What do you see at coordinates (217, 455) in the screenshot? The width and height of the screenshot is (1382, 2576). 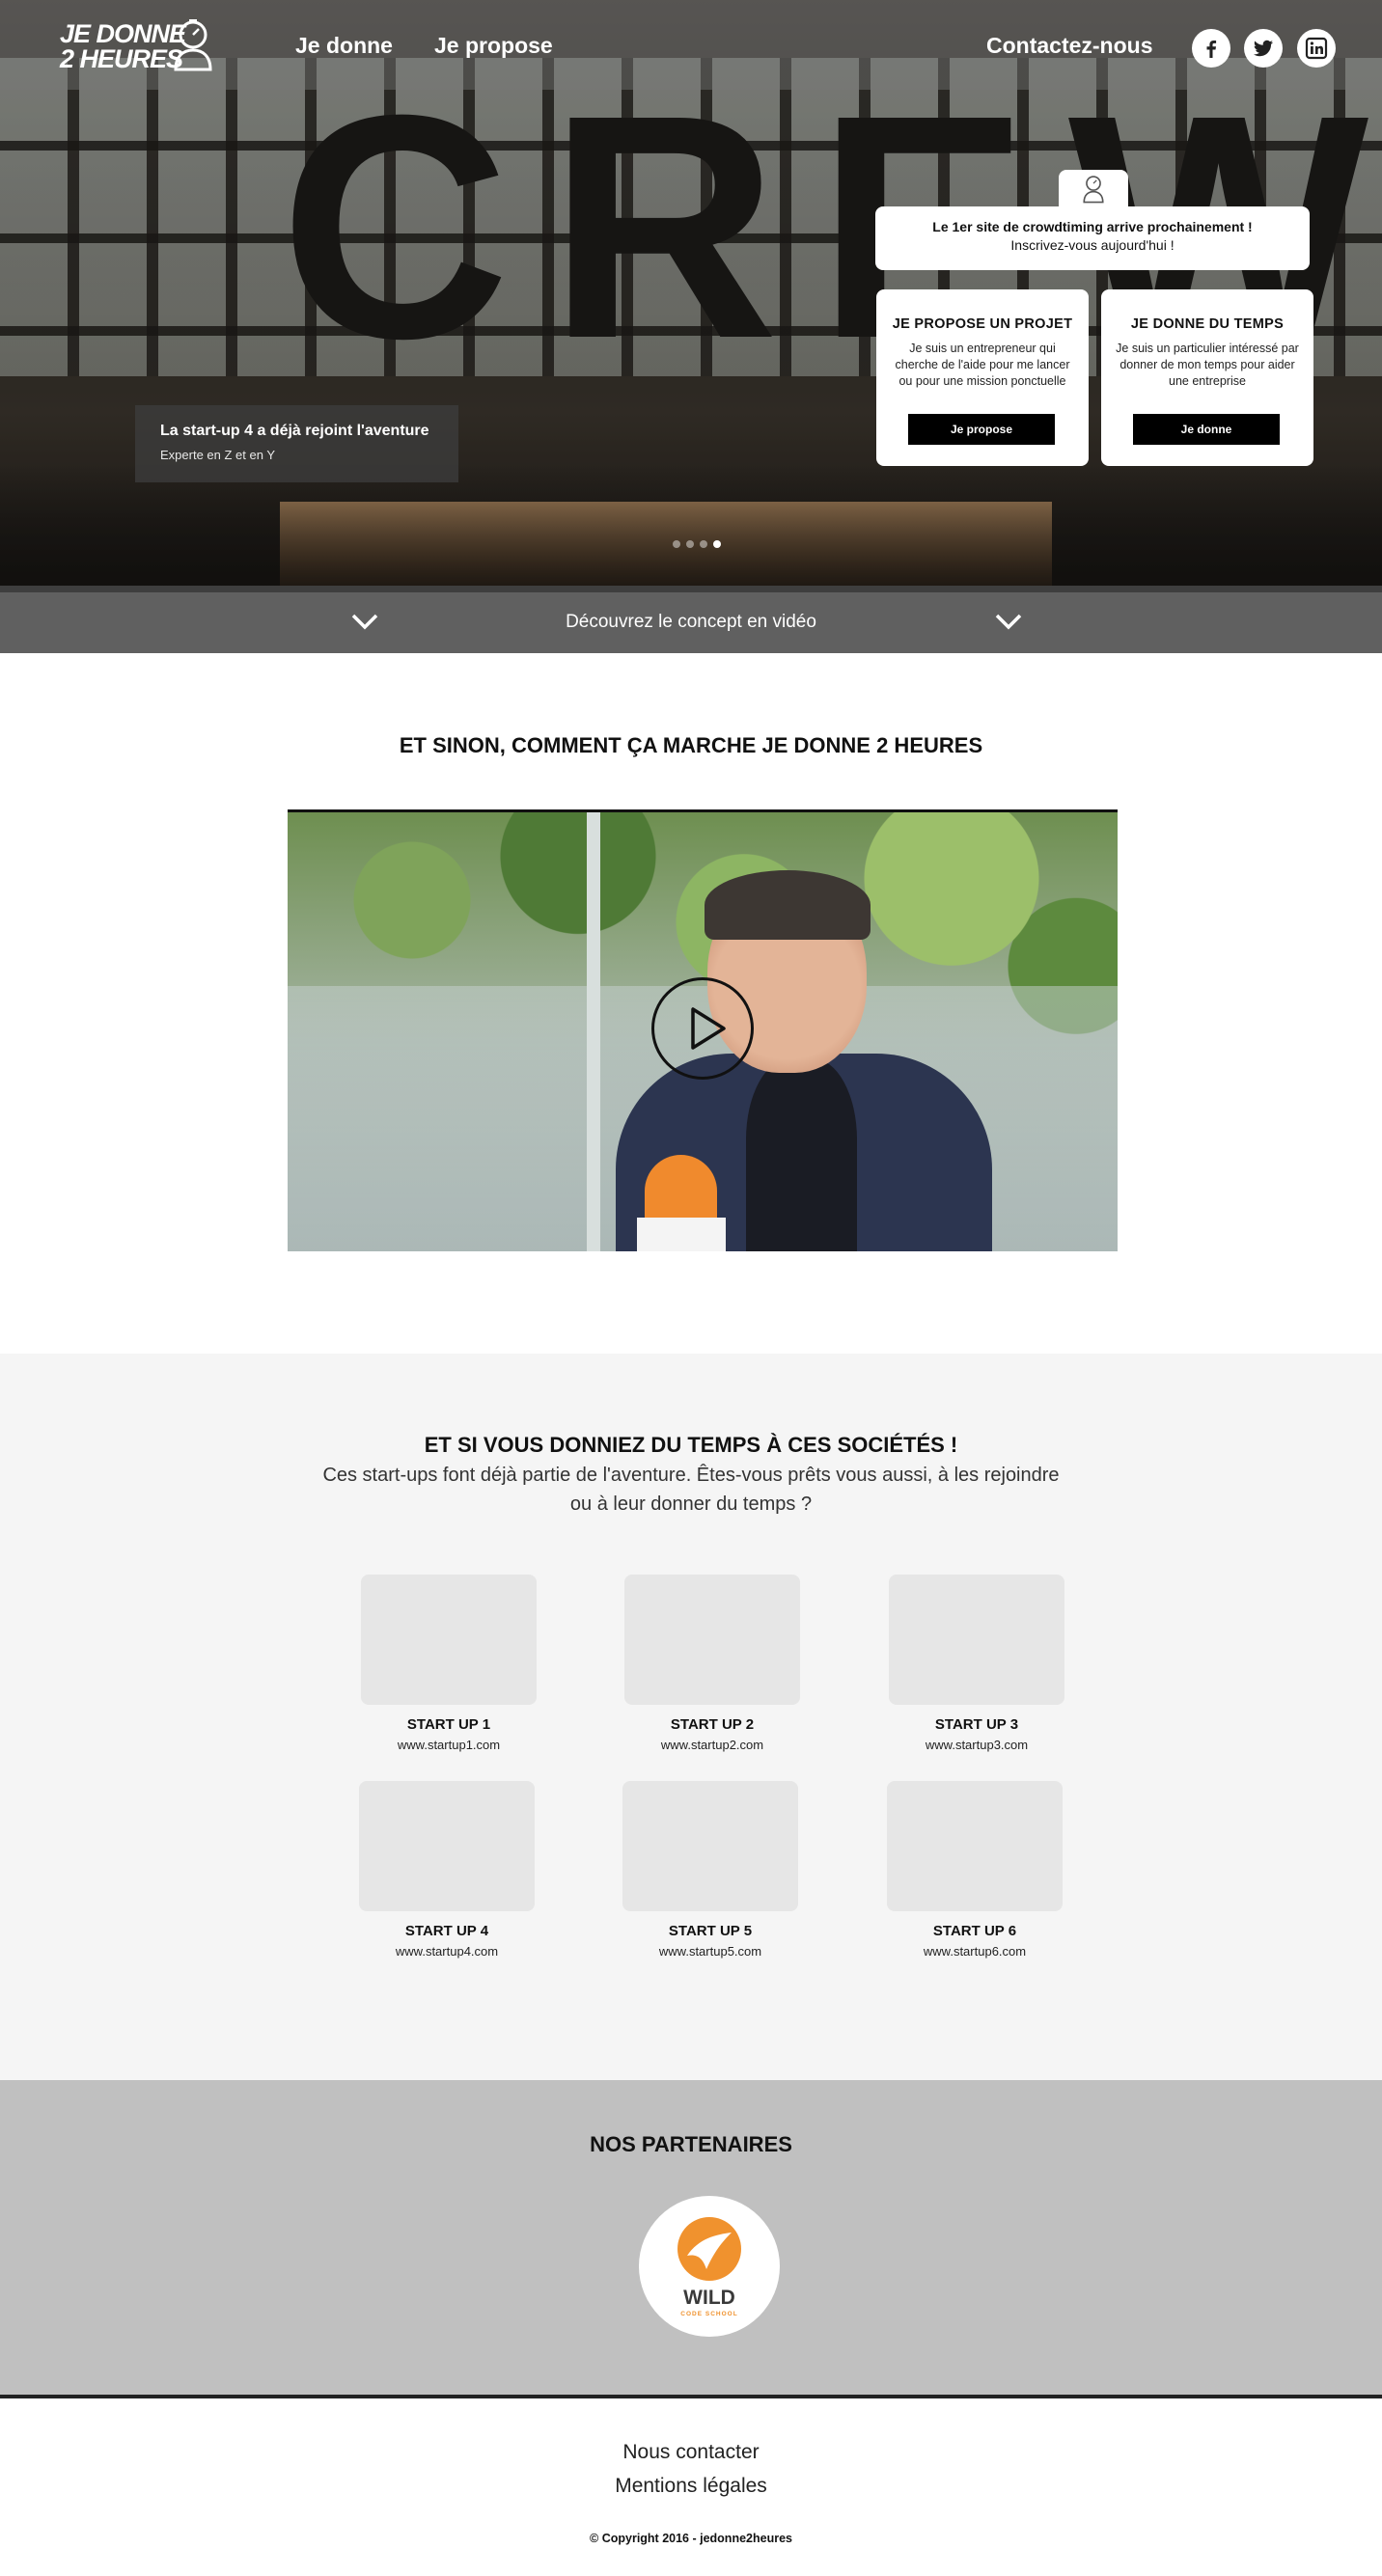 I see `caption-subtitle: Experte en Z et en Y` at bounding box center [217, 455].